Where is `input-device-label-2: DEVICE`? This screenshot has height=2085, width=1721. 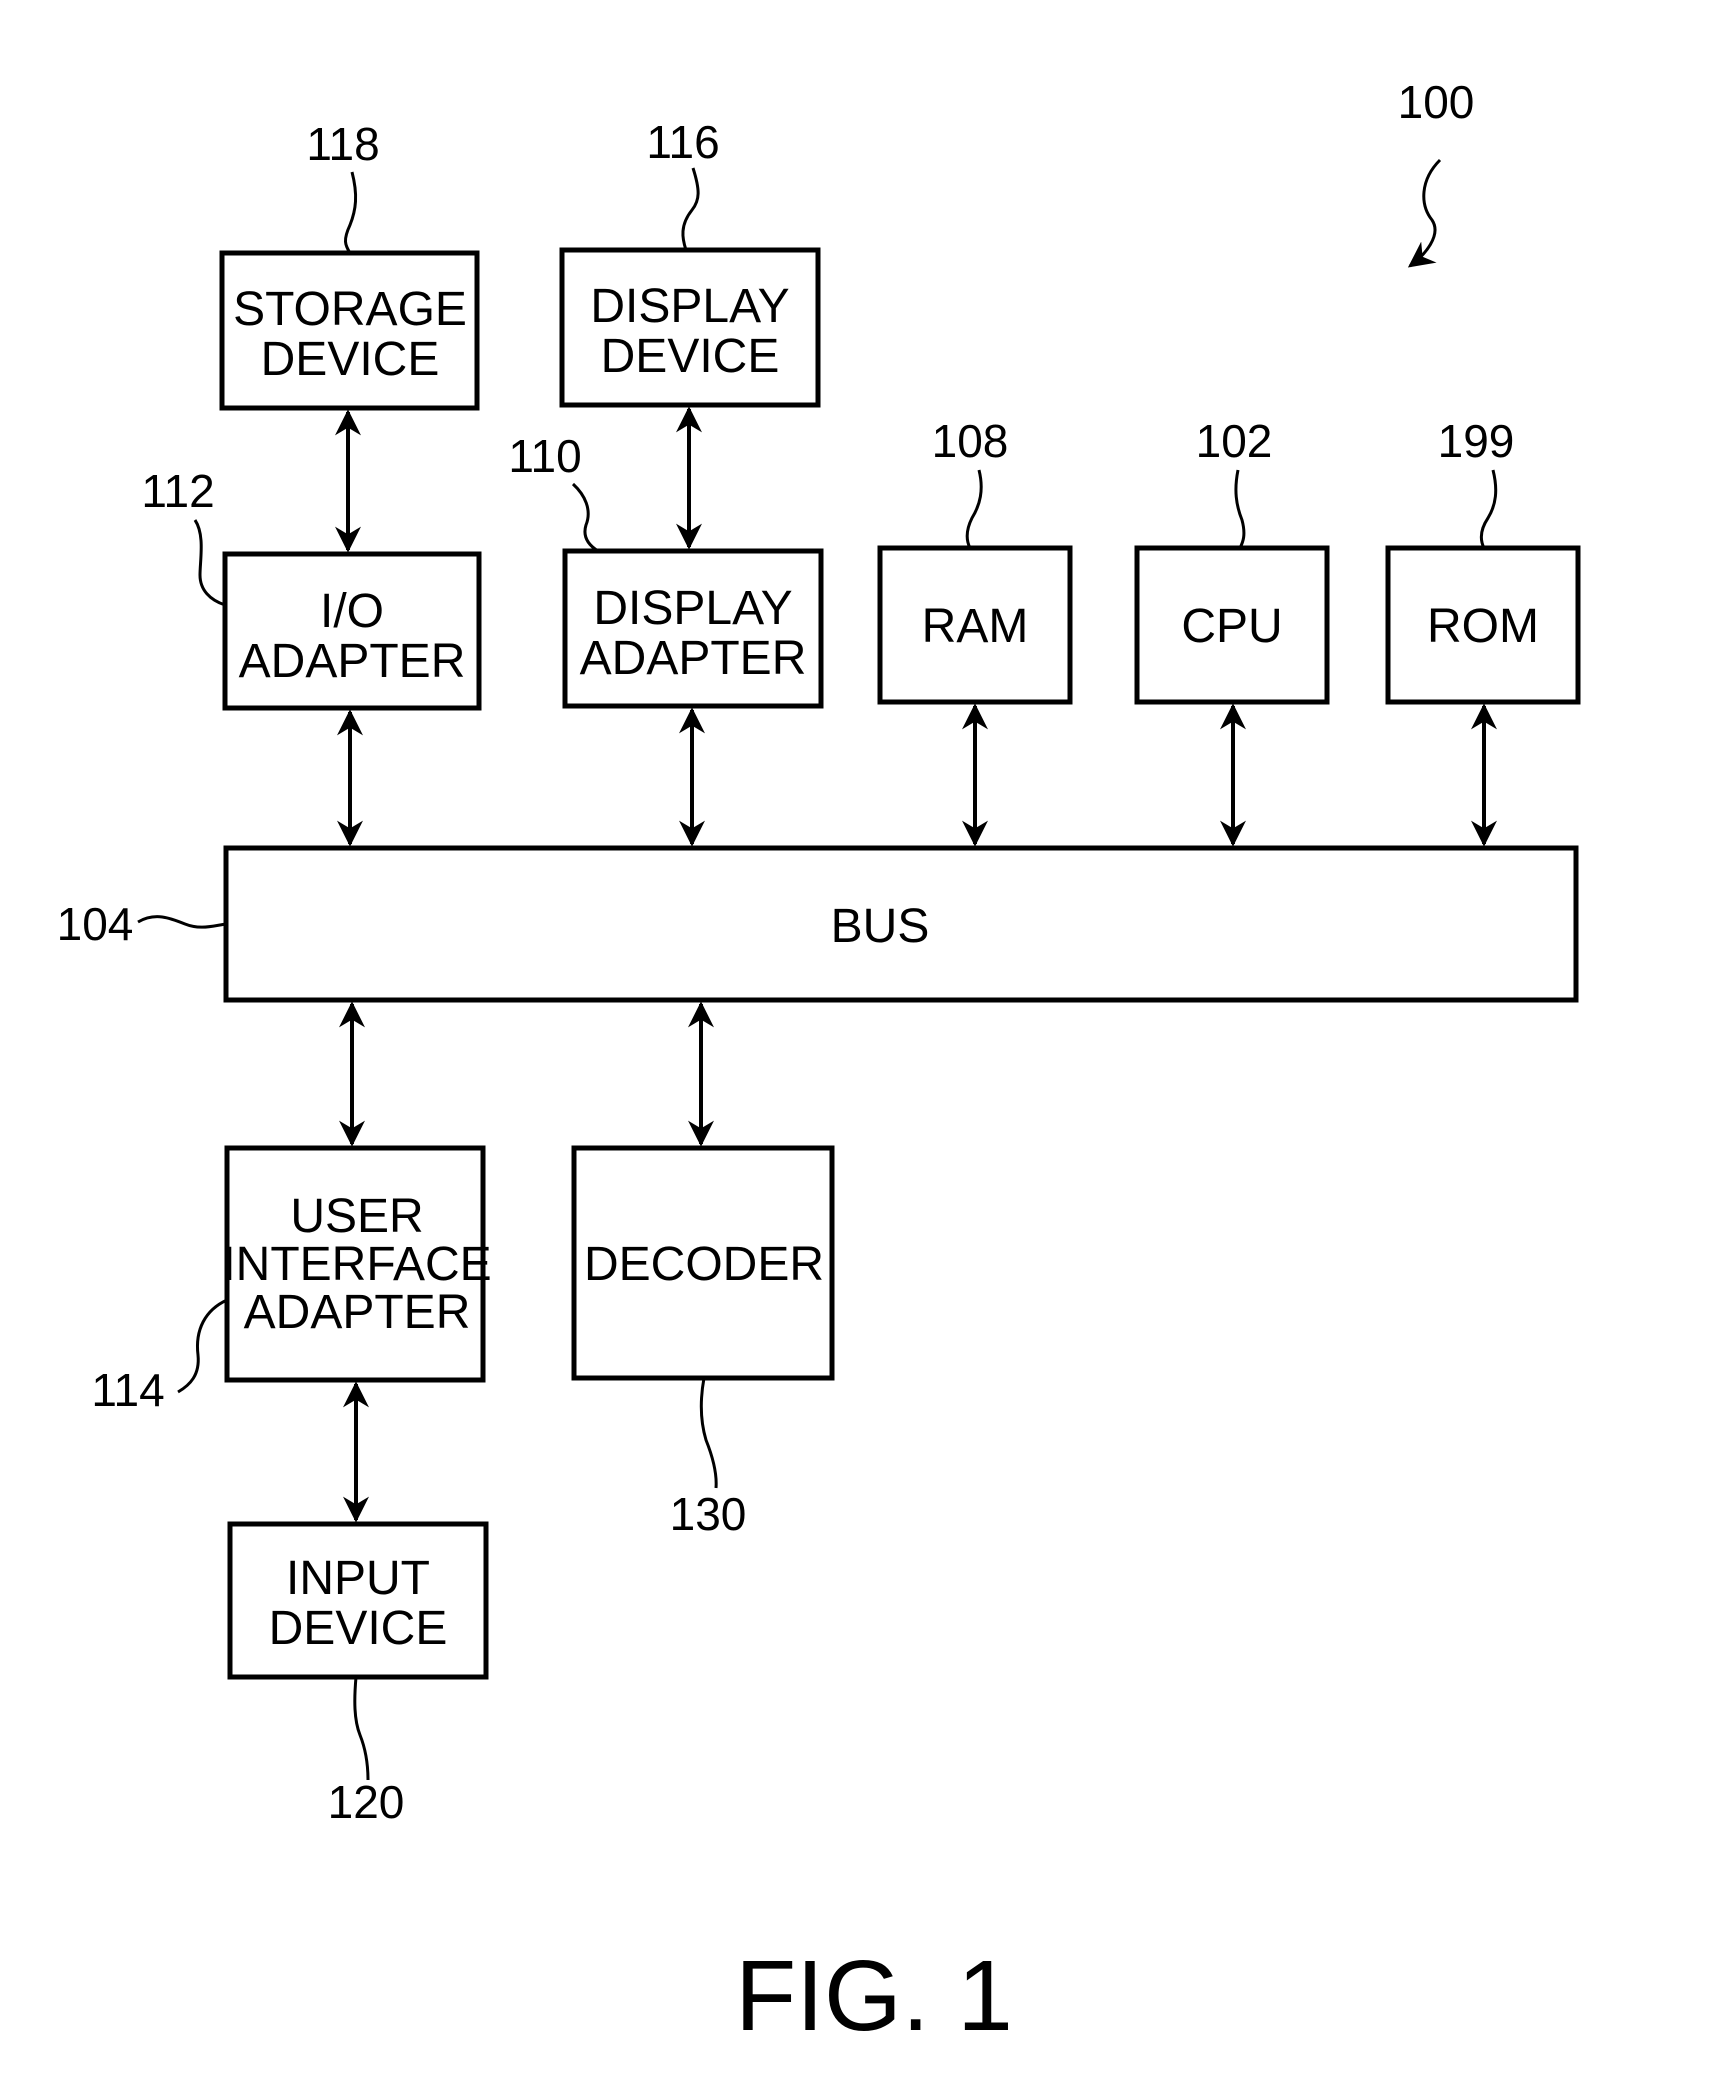
input-device-label-2: DEVICE is located at coordinates (358, 1628).